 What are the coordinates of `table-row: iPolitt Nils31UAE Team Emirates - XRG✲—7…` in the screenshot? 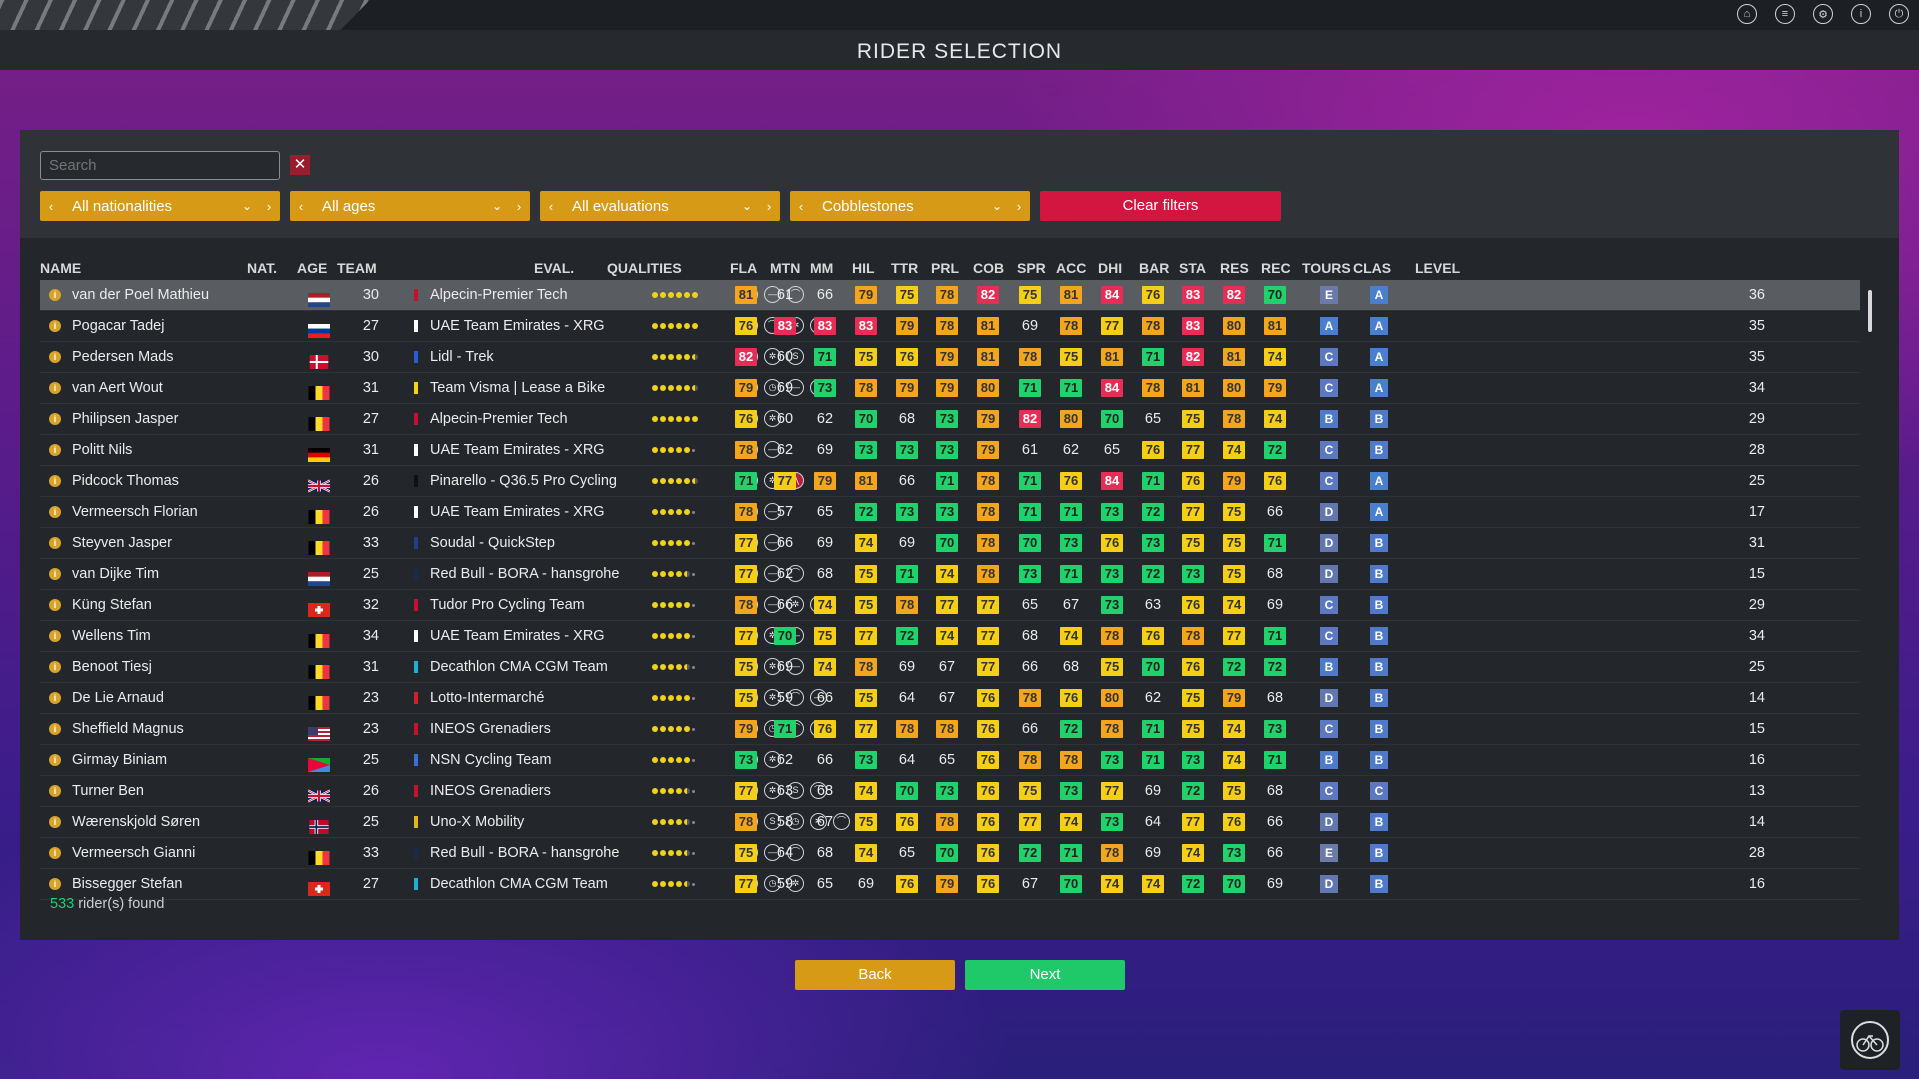 It's located at (950, 450).